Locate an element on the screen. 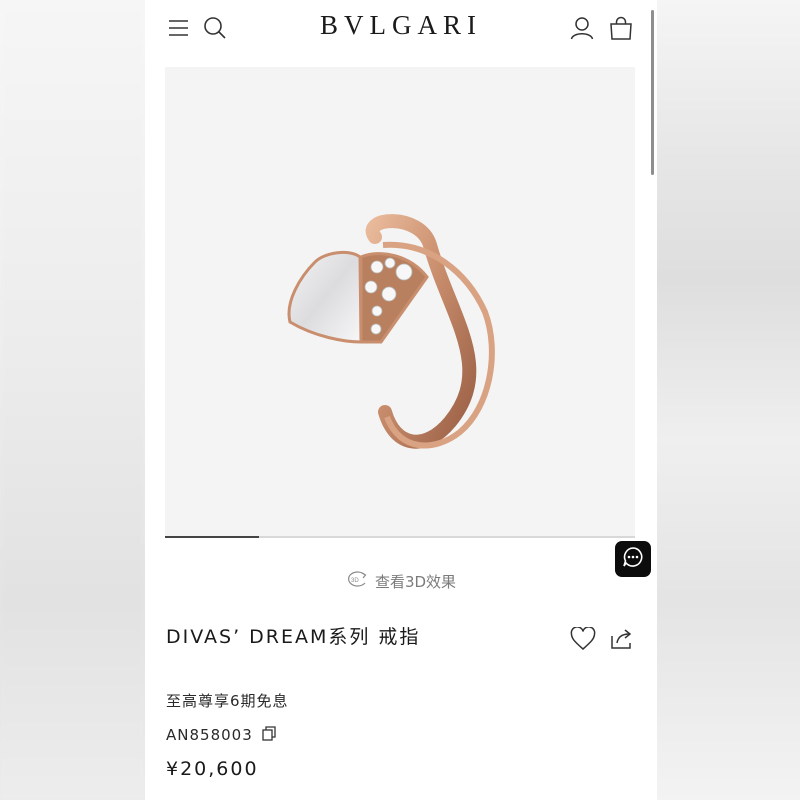  sku-row: AN858003 is located at coordinates (221, 735).